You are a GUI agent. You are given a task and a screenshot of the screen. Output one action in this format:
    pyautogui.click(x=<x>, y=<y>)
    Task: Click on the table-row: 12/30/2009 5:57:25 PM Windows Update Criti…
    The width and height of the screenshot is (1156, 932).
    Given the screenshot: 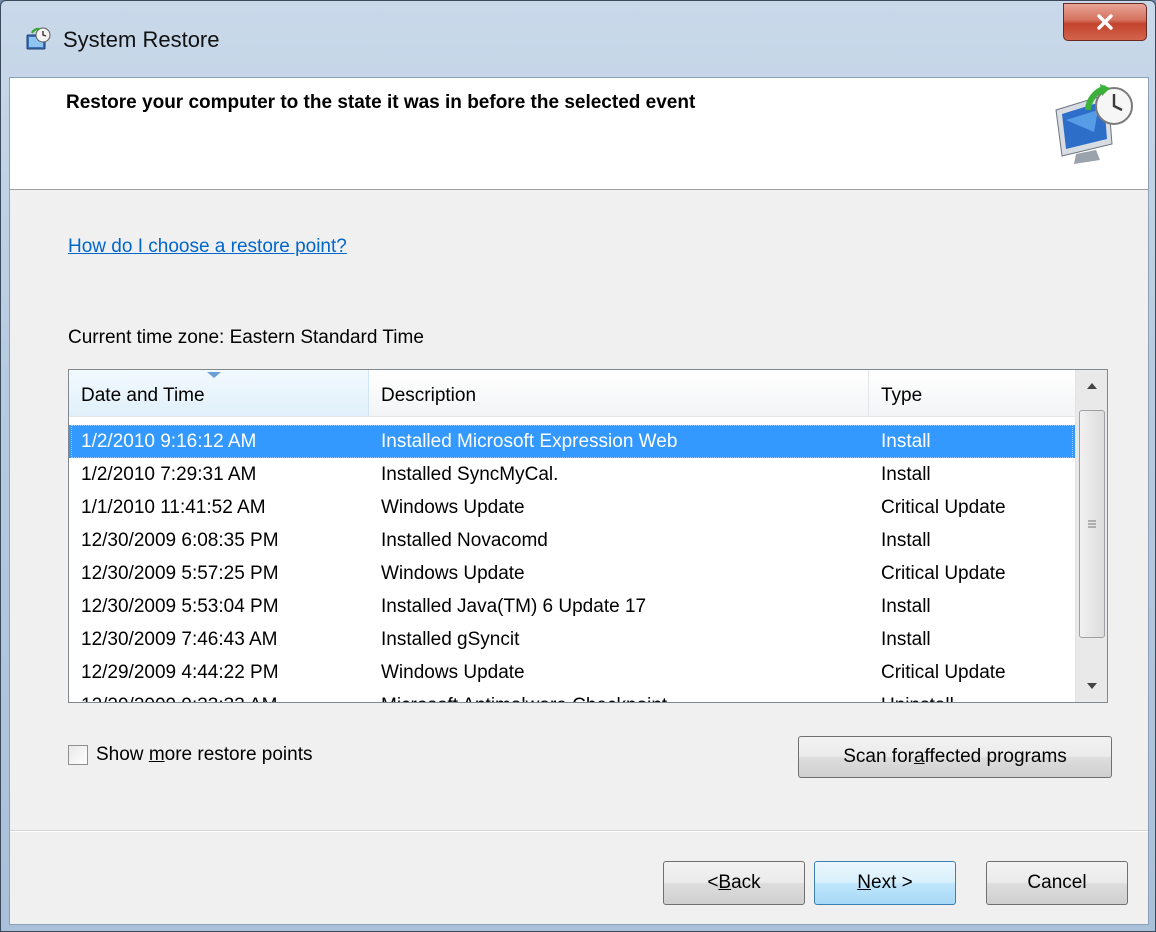 What is the action you would take?
    pyautogui.click(x=572, y=573)
    